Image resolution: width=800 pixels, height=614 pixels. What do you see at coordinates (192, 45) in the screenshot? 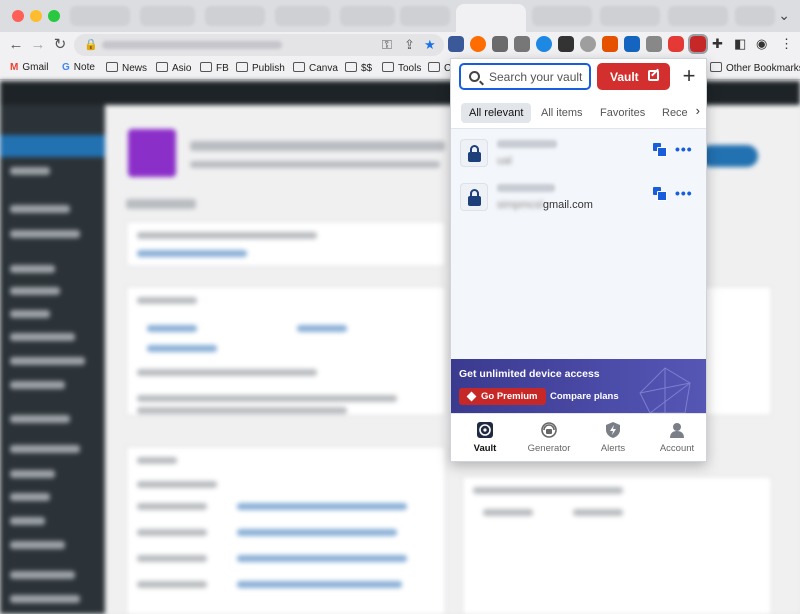
I see `url-text-blurred` at bounding box center [192, 45].